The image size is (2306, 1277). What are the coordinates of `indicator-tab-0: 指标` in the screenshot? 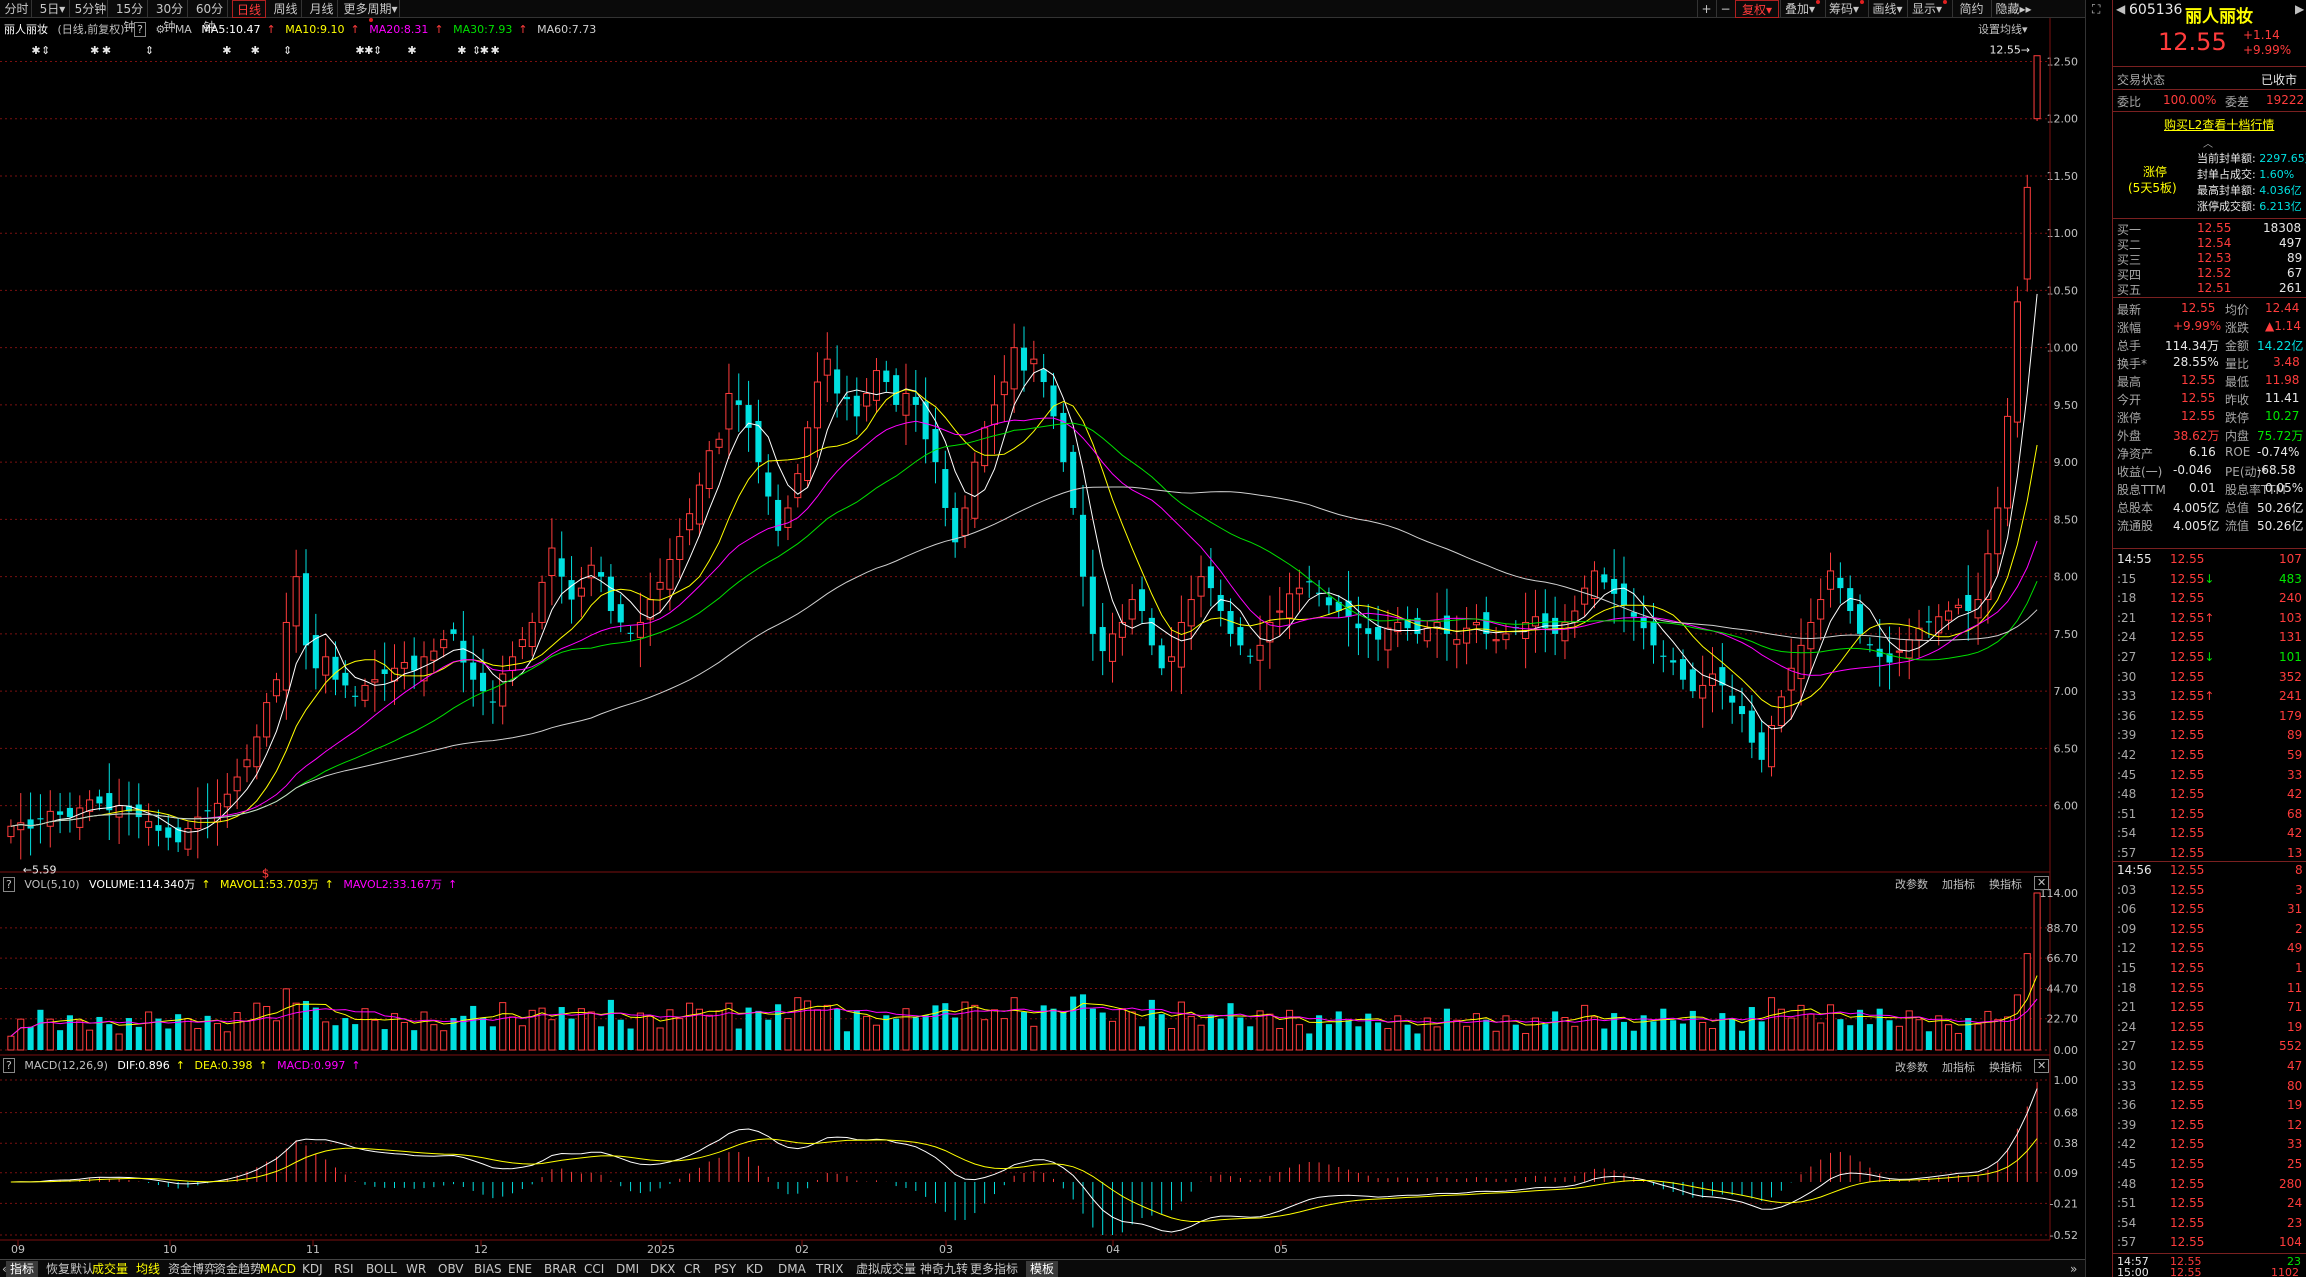 It's located at (22, 1269).